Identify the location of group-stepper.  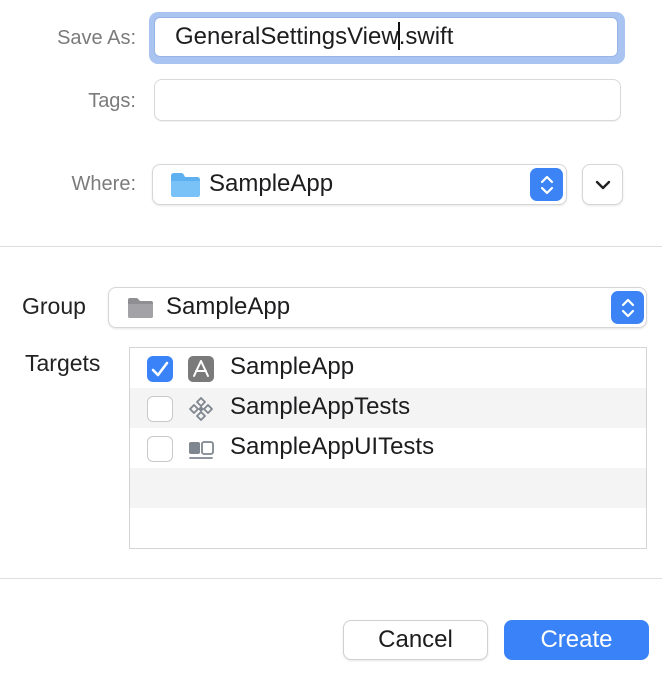
(627, 307).